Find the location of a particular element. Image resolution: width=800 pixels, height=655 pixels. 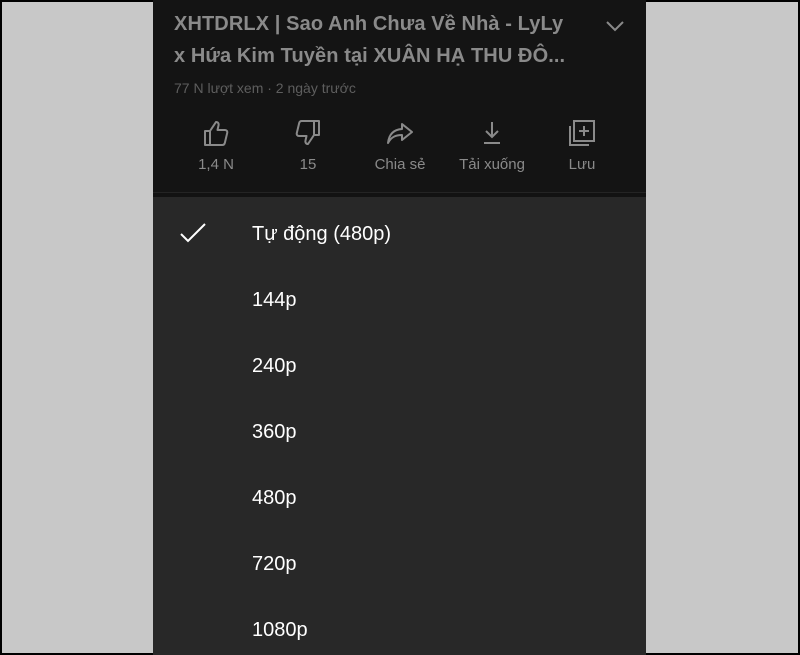

share-label: Chia sẻ is located at coordinates (400, 164).